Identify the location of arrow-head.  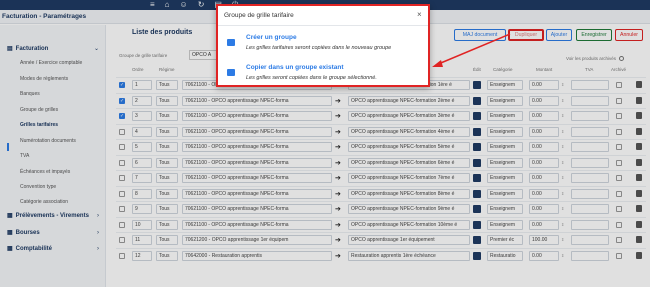
(437, 63).